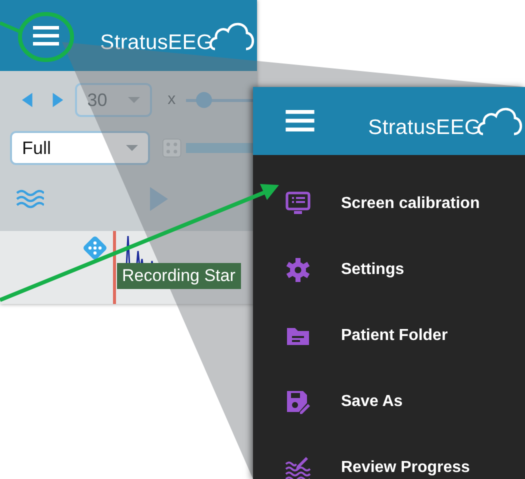 This screenshot has height=479, width=525. What do you see at coordinates (405, 336) in the screenshot?
I see `menu-item: Patient Folder` at bounding box center [405, 336].